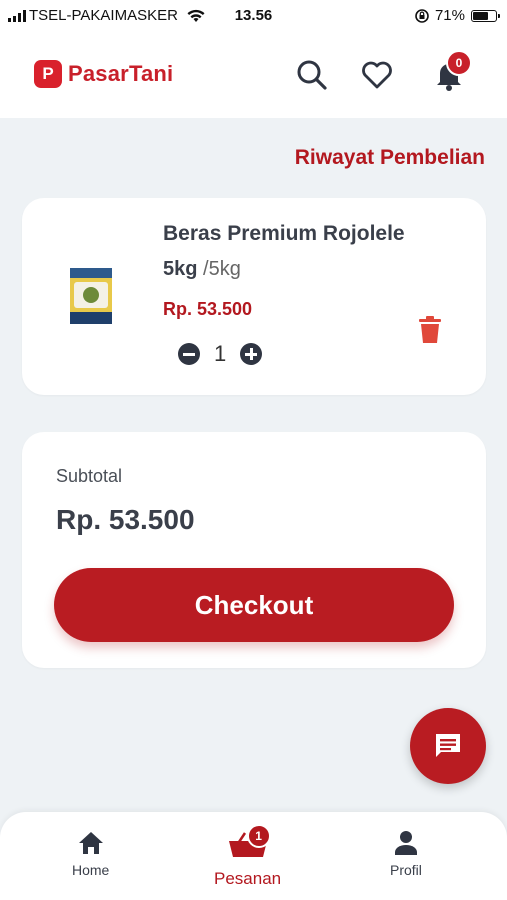 The height and width of the screenshot is (900, 507). Describe the element at coordinates (485, 15) in the screenshot. I see `battery-icon` at that location.